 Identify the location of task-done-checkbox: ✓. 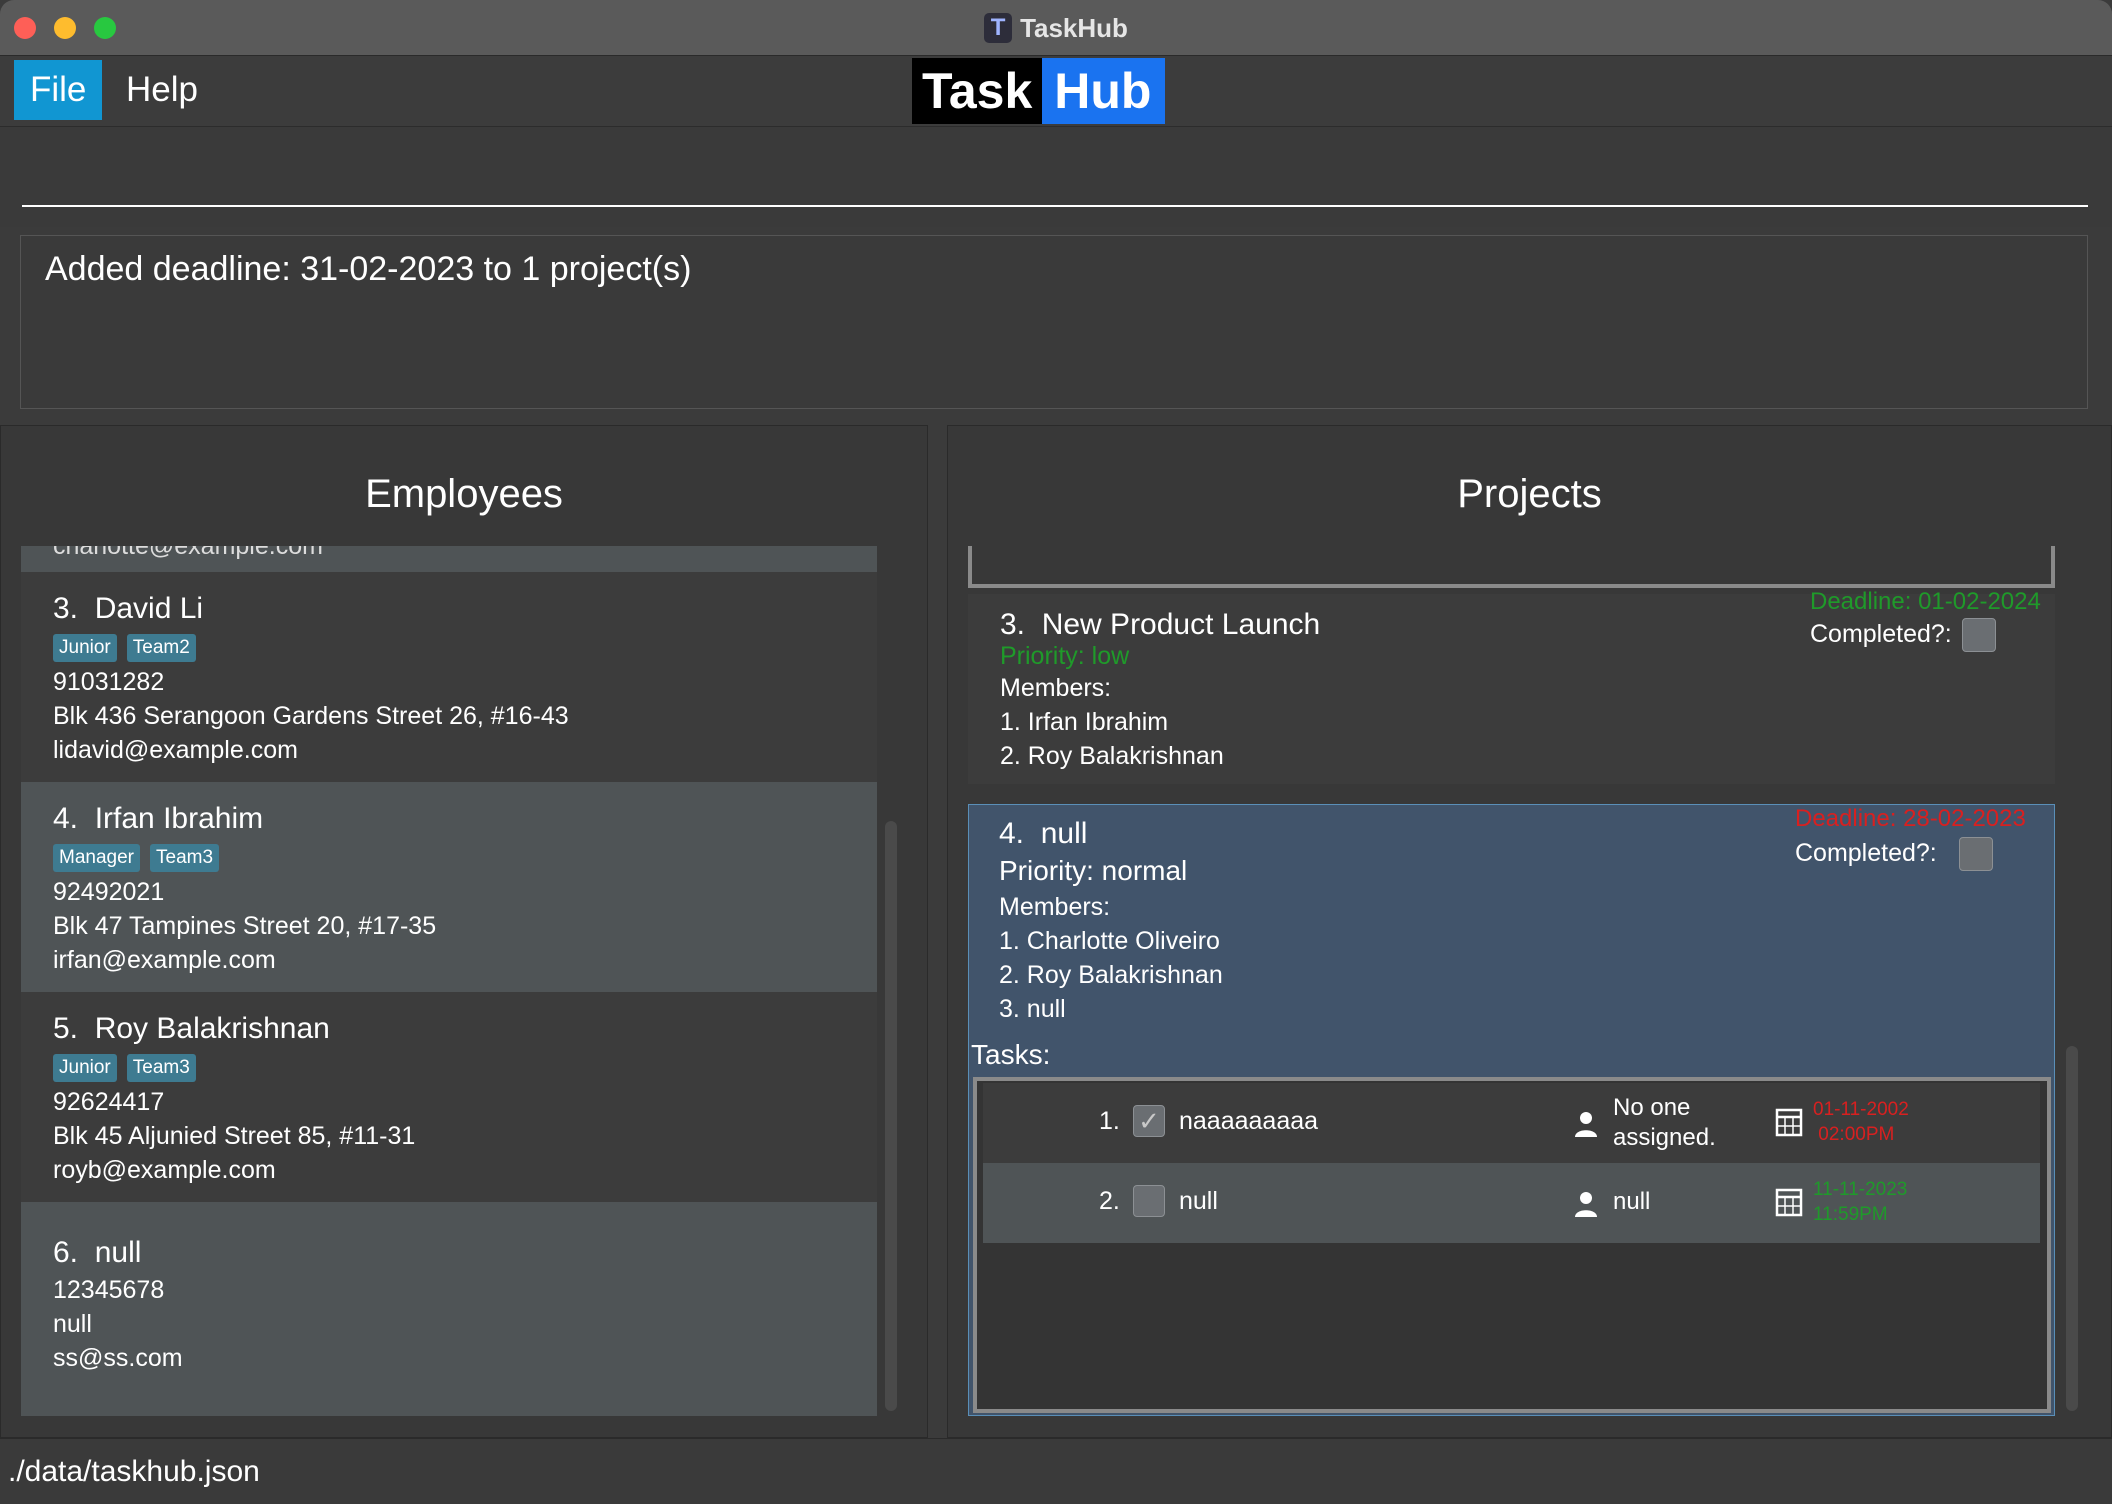
(1149, 1121).